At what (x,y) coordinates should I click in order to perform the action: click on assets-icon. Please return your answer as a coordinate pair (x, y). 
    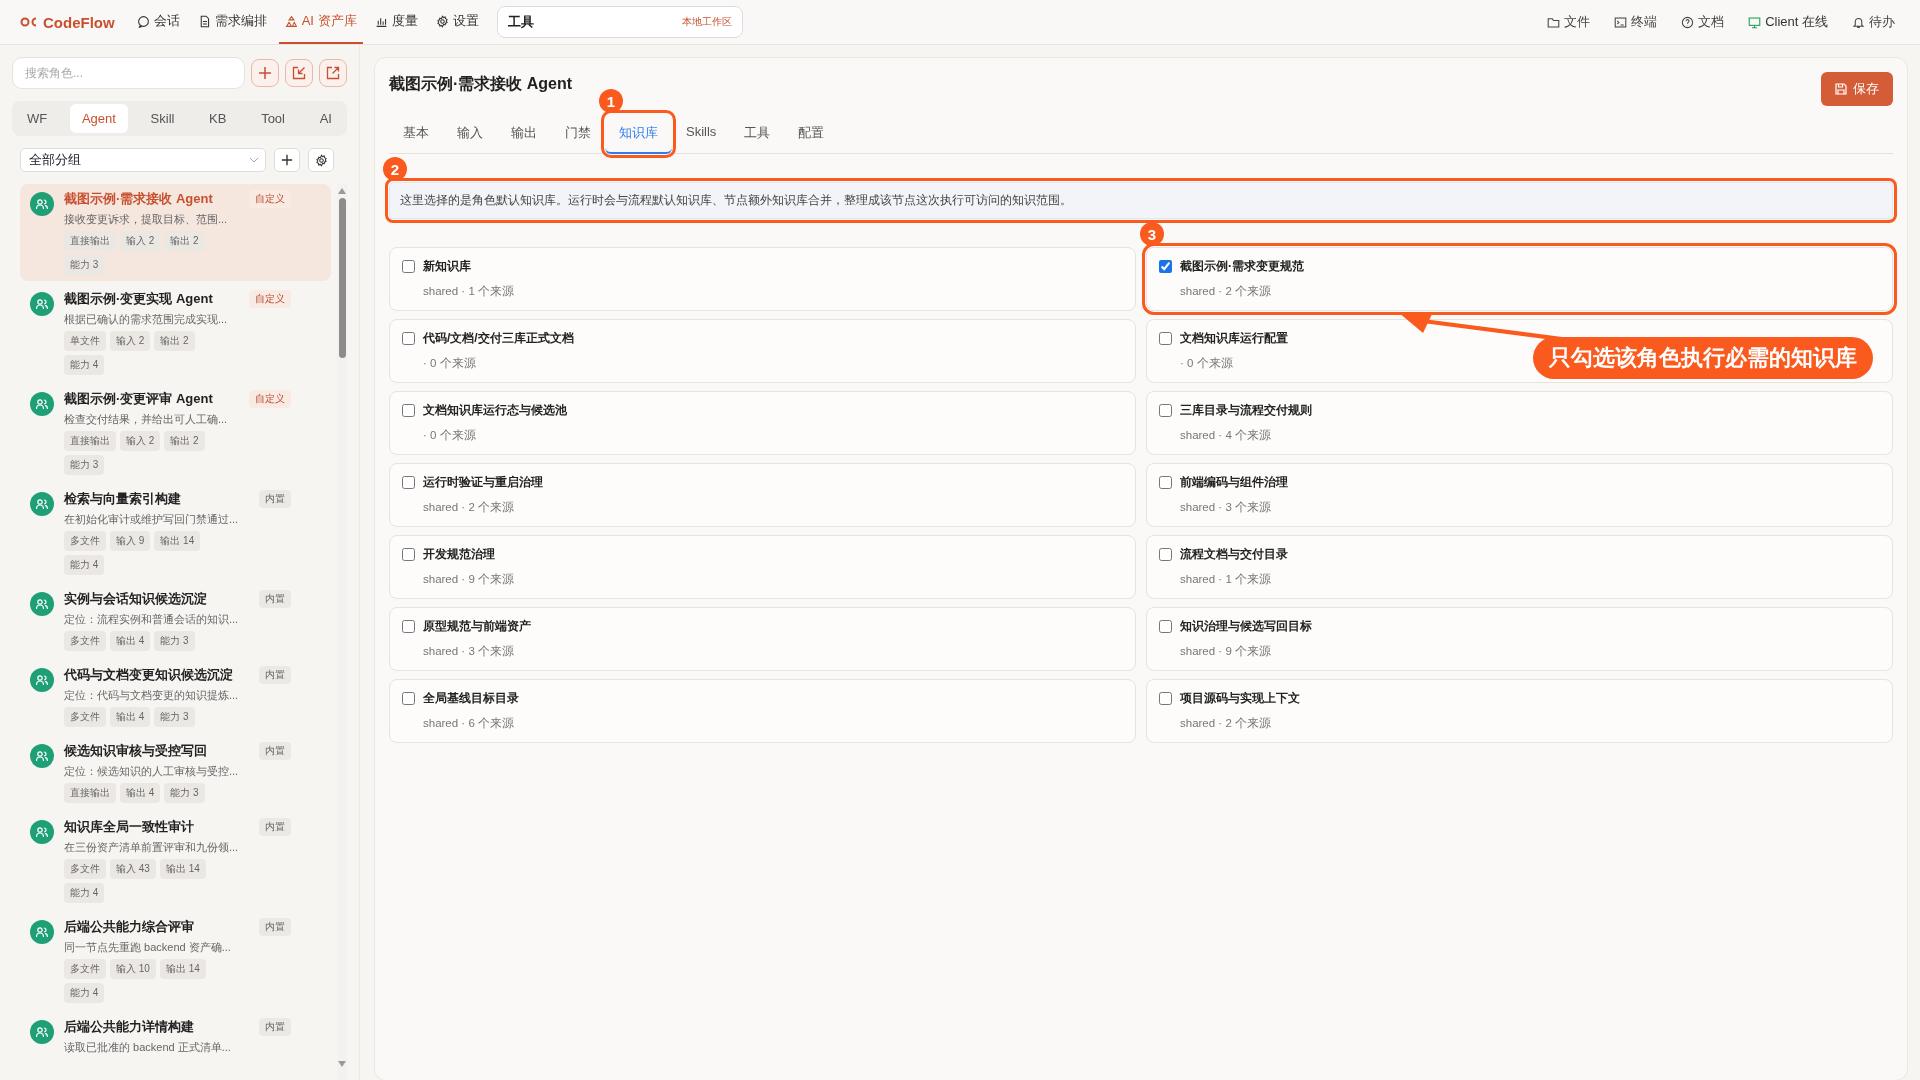
    Looking at the image, I should click on (291, 21).